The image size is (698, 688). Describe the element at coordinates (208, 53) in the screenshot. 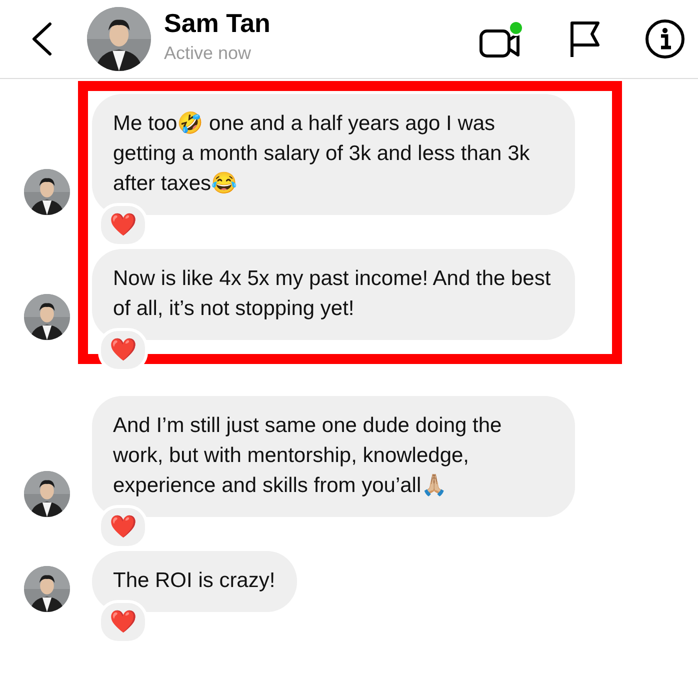

I see `status-text: Active now` at that location.